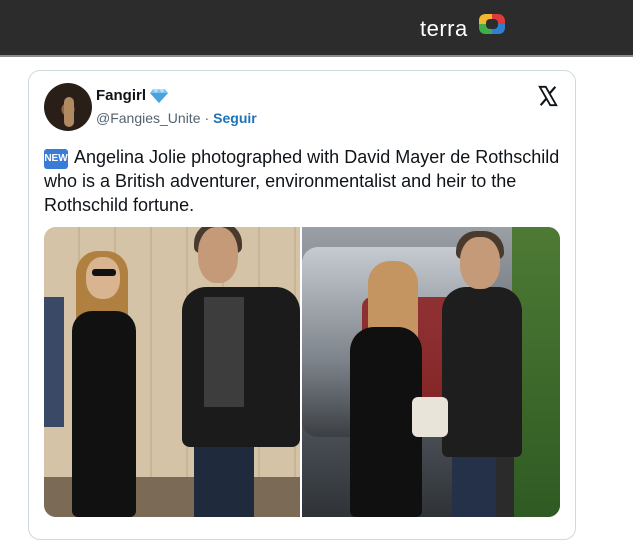 The image size is (633, 540). I want to click on site-header: terra, so click(316, 28).